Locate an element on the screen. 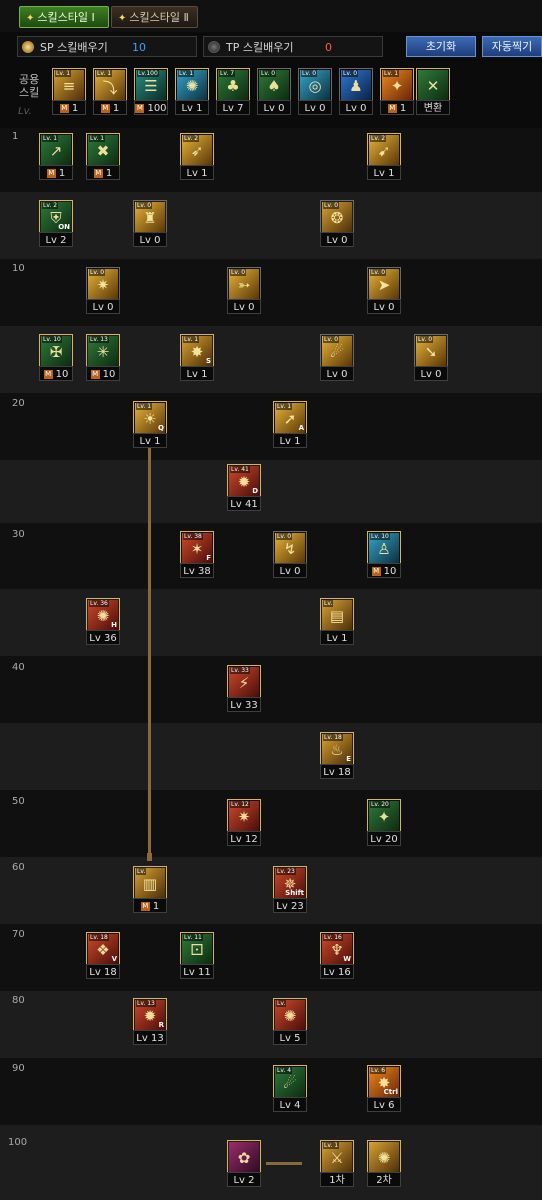 The width and height of the screenshot is (542, 1200). skill-18: ✶ Lv. 38 F is located at coordinates (197, 548).